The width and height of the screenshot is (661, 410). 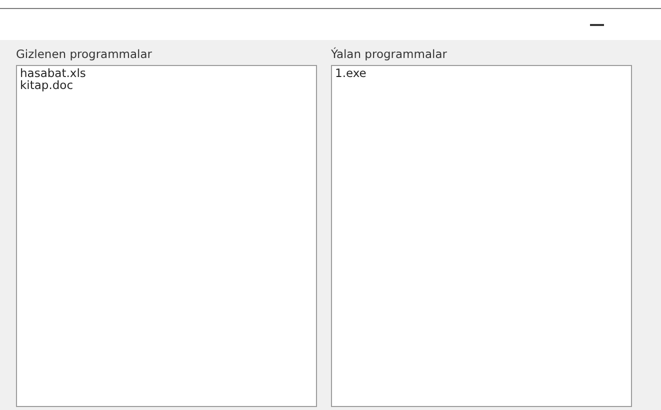 What do you see at coordinates (47, 85) in the screenshot?
I see `list-item: kitap.doc` at bounding box center [47, 85].